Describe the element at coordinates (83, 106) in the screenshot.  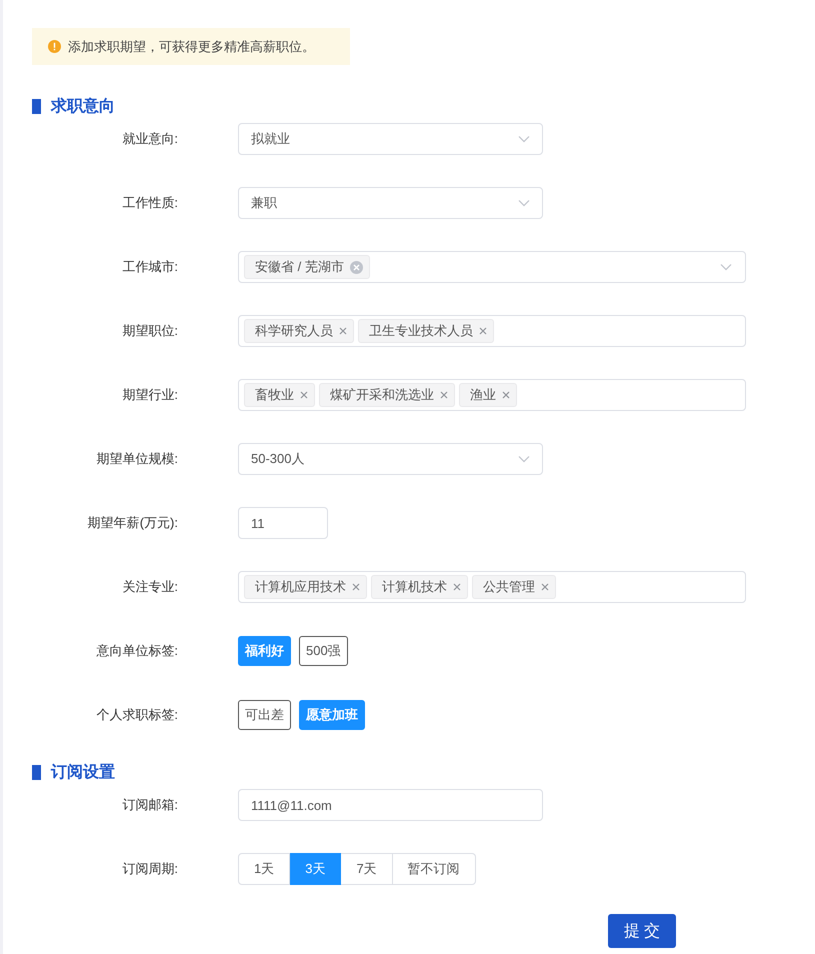
I see `section-title: 求职意向` at that location.